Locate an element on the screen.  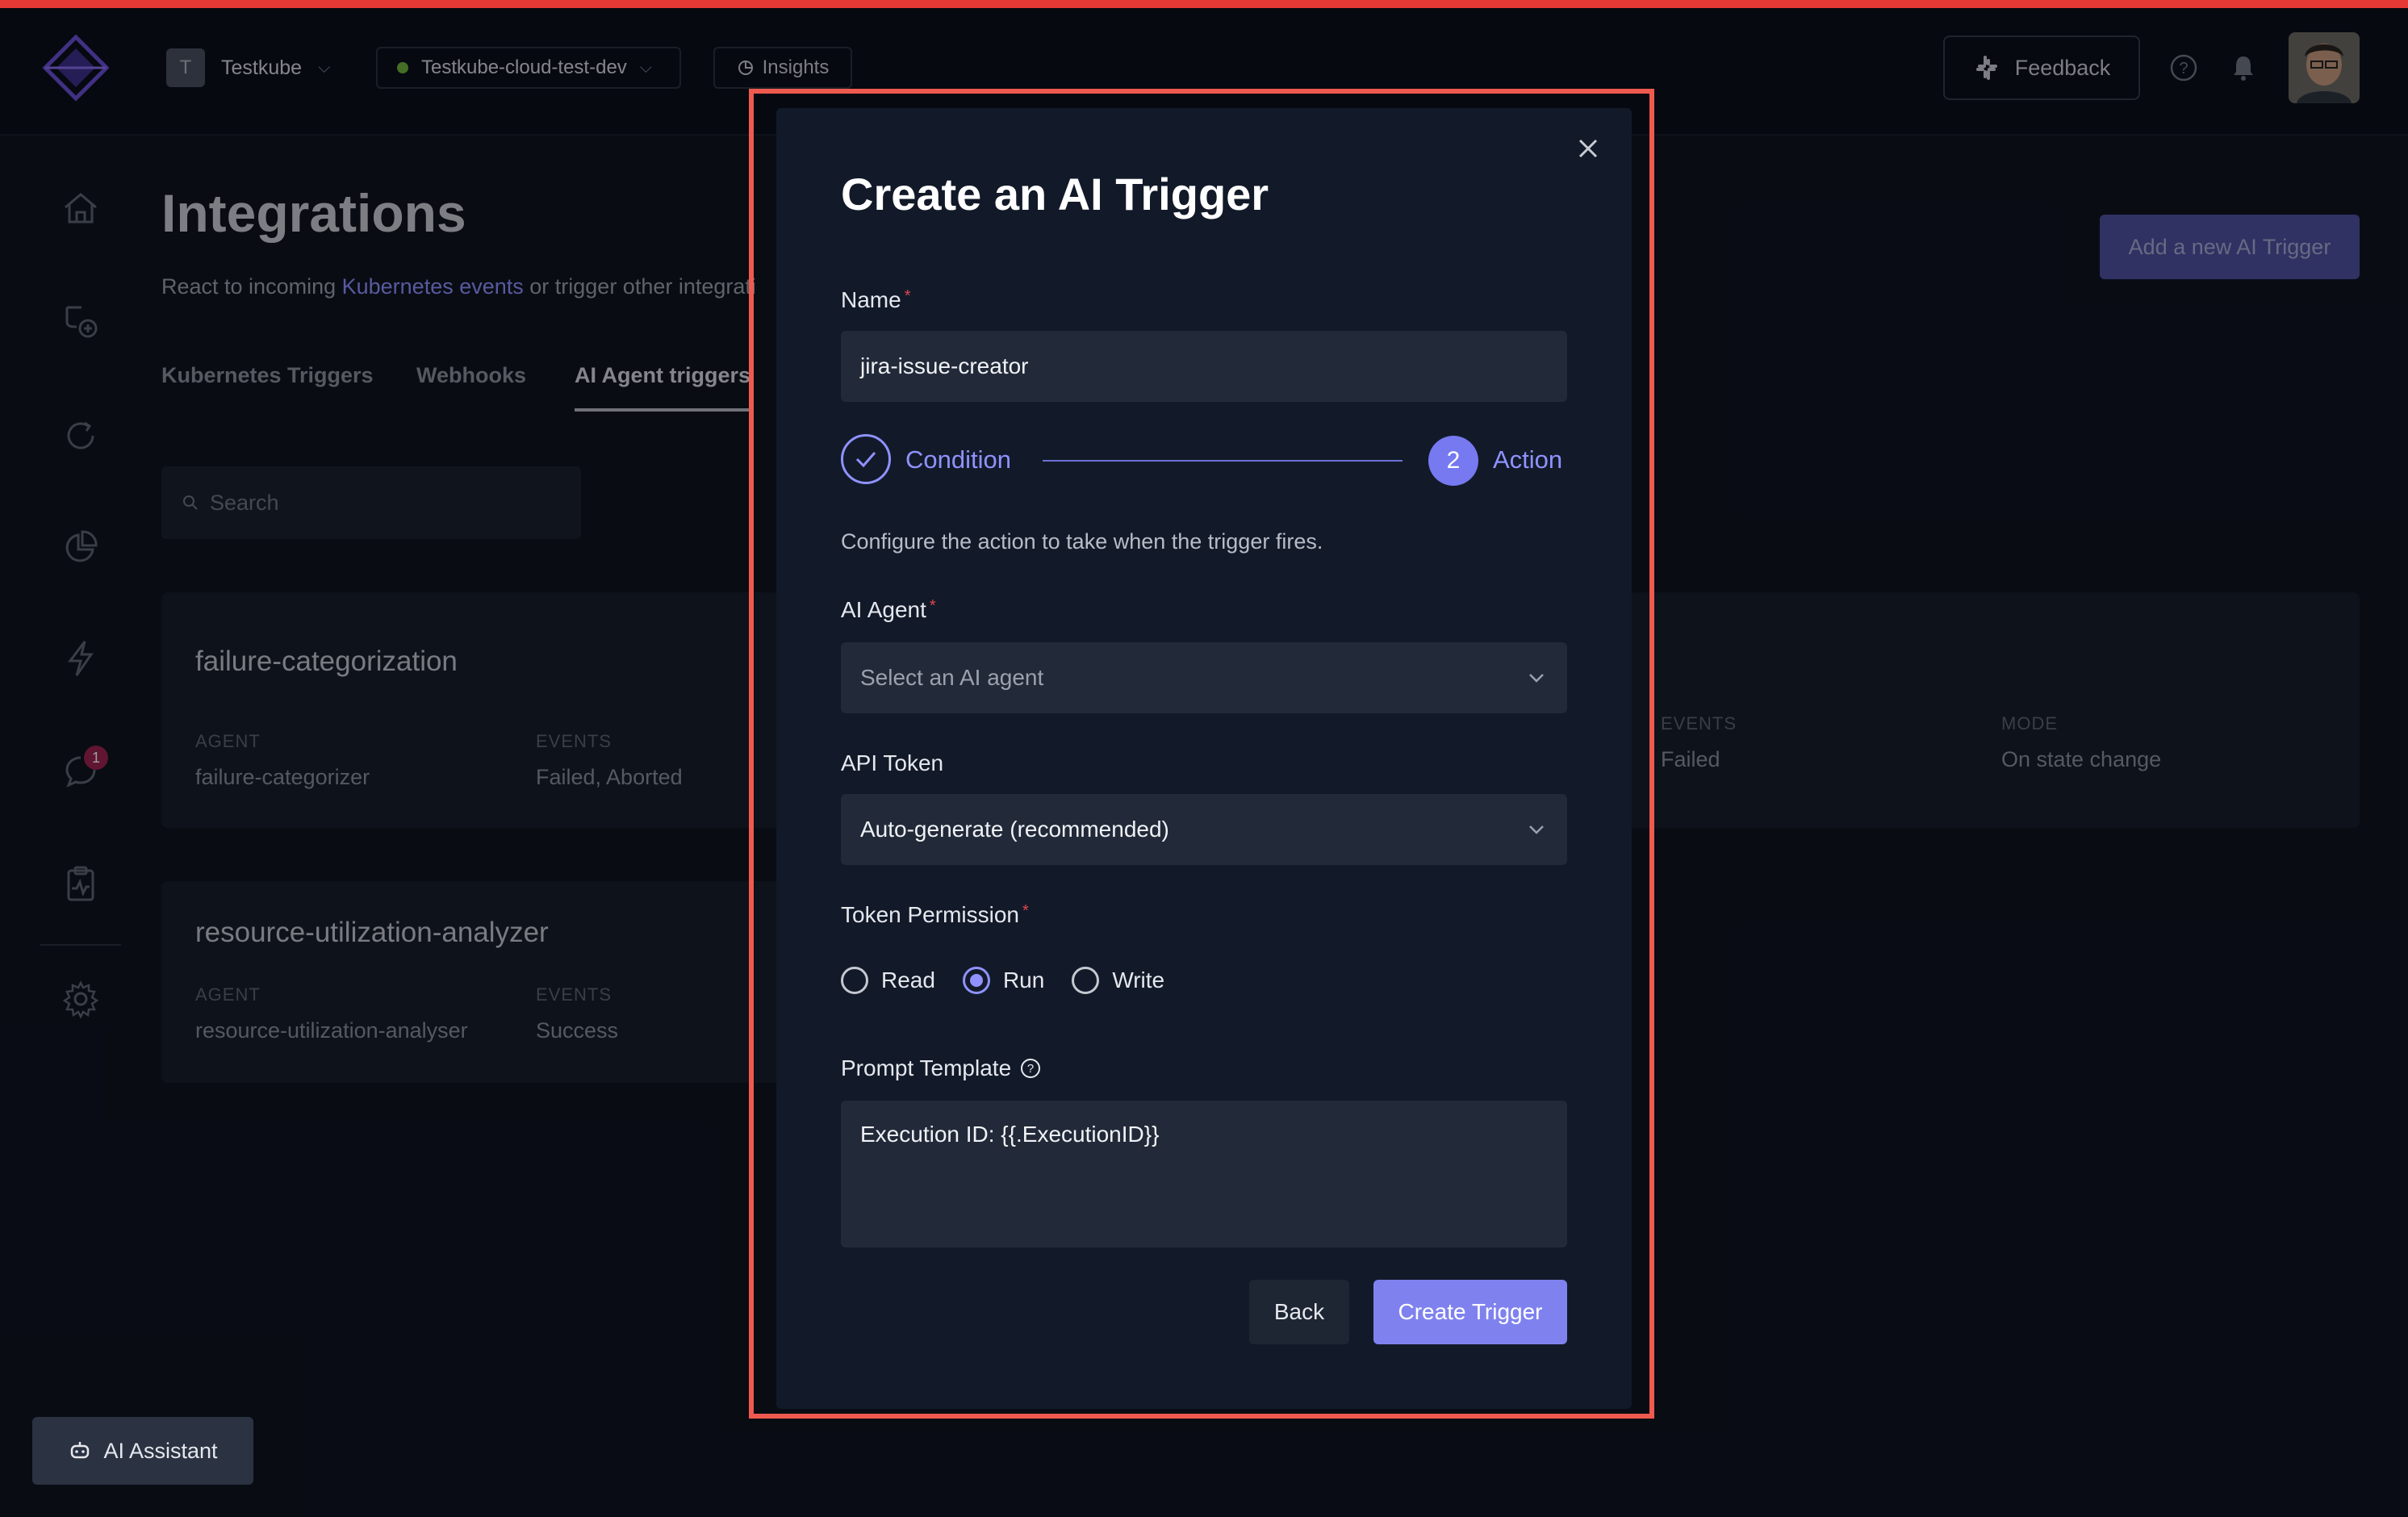
ai-agent-field-label: AI Agent * is located at coordinates (889, 610).